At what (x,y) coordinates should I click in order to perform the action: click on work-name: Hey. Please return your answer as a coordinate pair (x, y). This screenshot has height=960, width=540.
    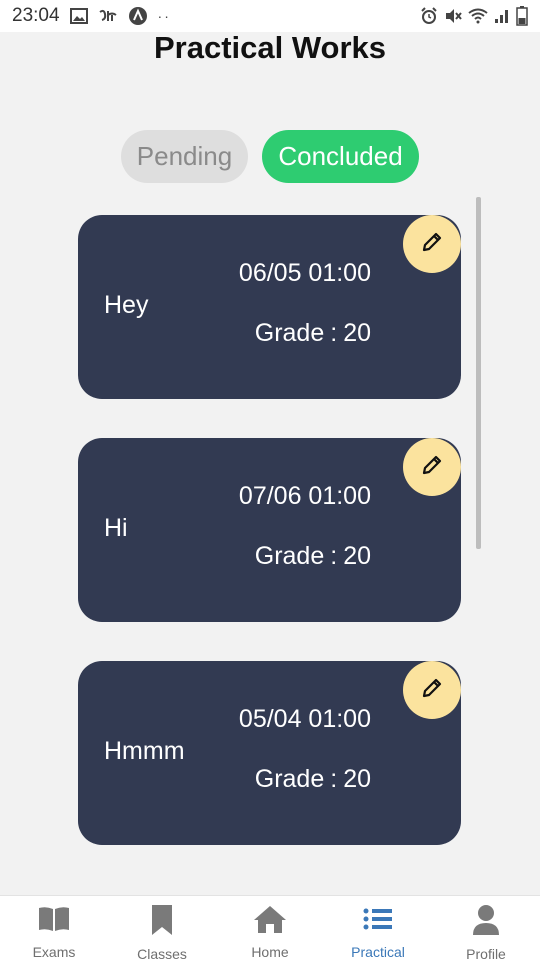
    Looking at the image, I should click on (126, 305).